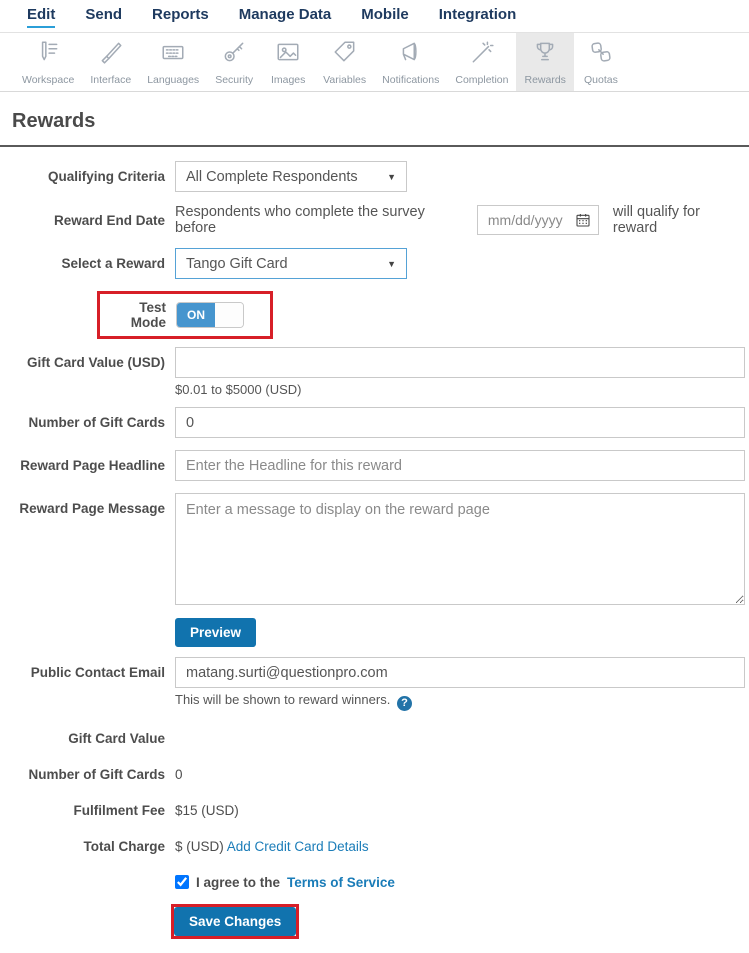 Image resolution: width=749 pixels, height=953 pixels. What do you see at coordinates (207, 810) in the screenshot?
I see `fulfilment-fee-value: $15 (USD)` at bounding box center [207, 810].